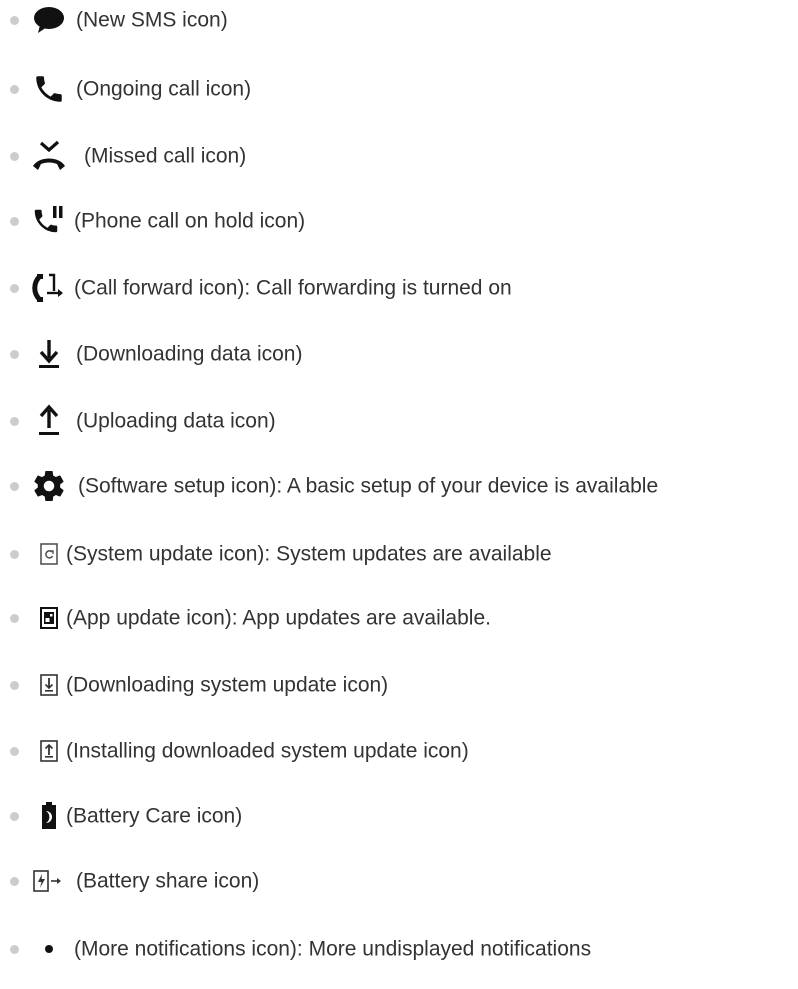  I want to click on list-item: (New SMS icon), so click(399, 20).